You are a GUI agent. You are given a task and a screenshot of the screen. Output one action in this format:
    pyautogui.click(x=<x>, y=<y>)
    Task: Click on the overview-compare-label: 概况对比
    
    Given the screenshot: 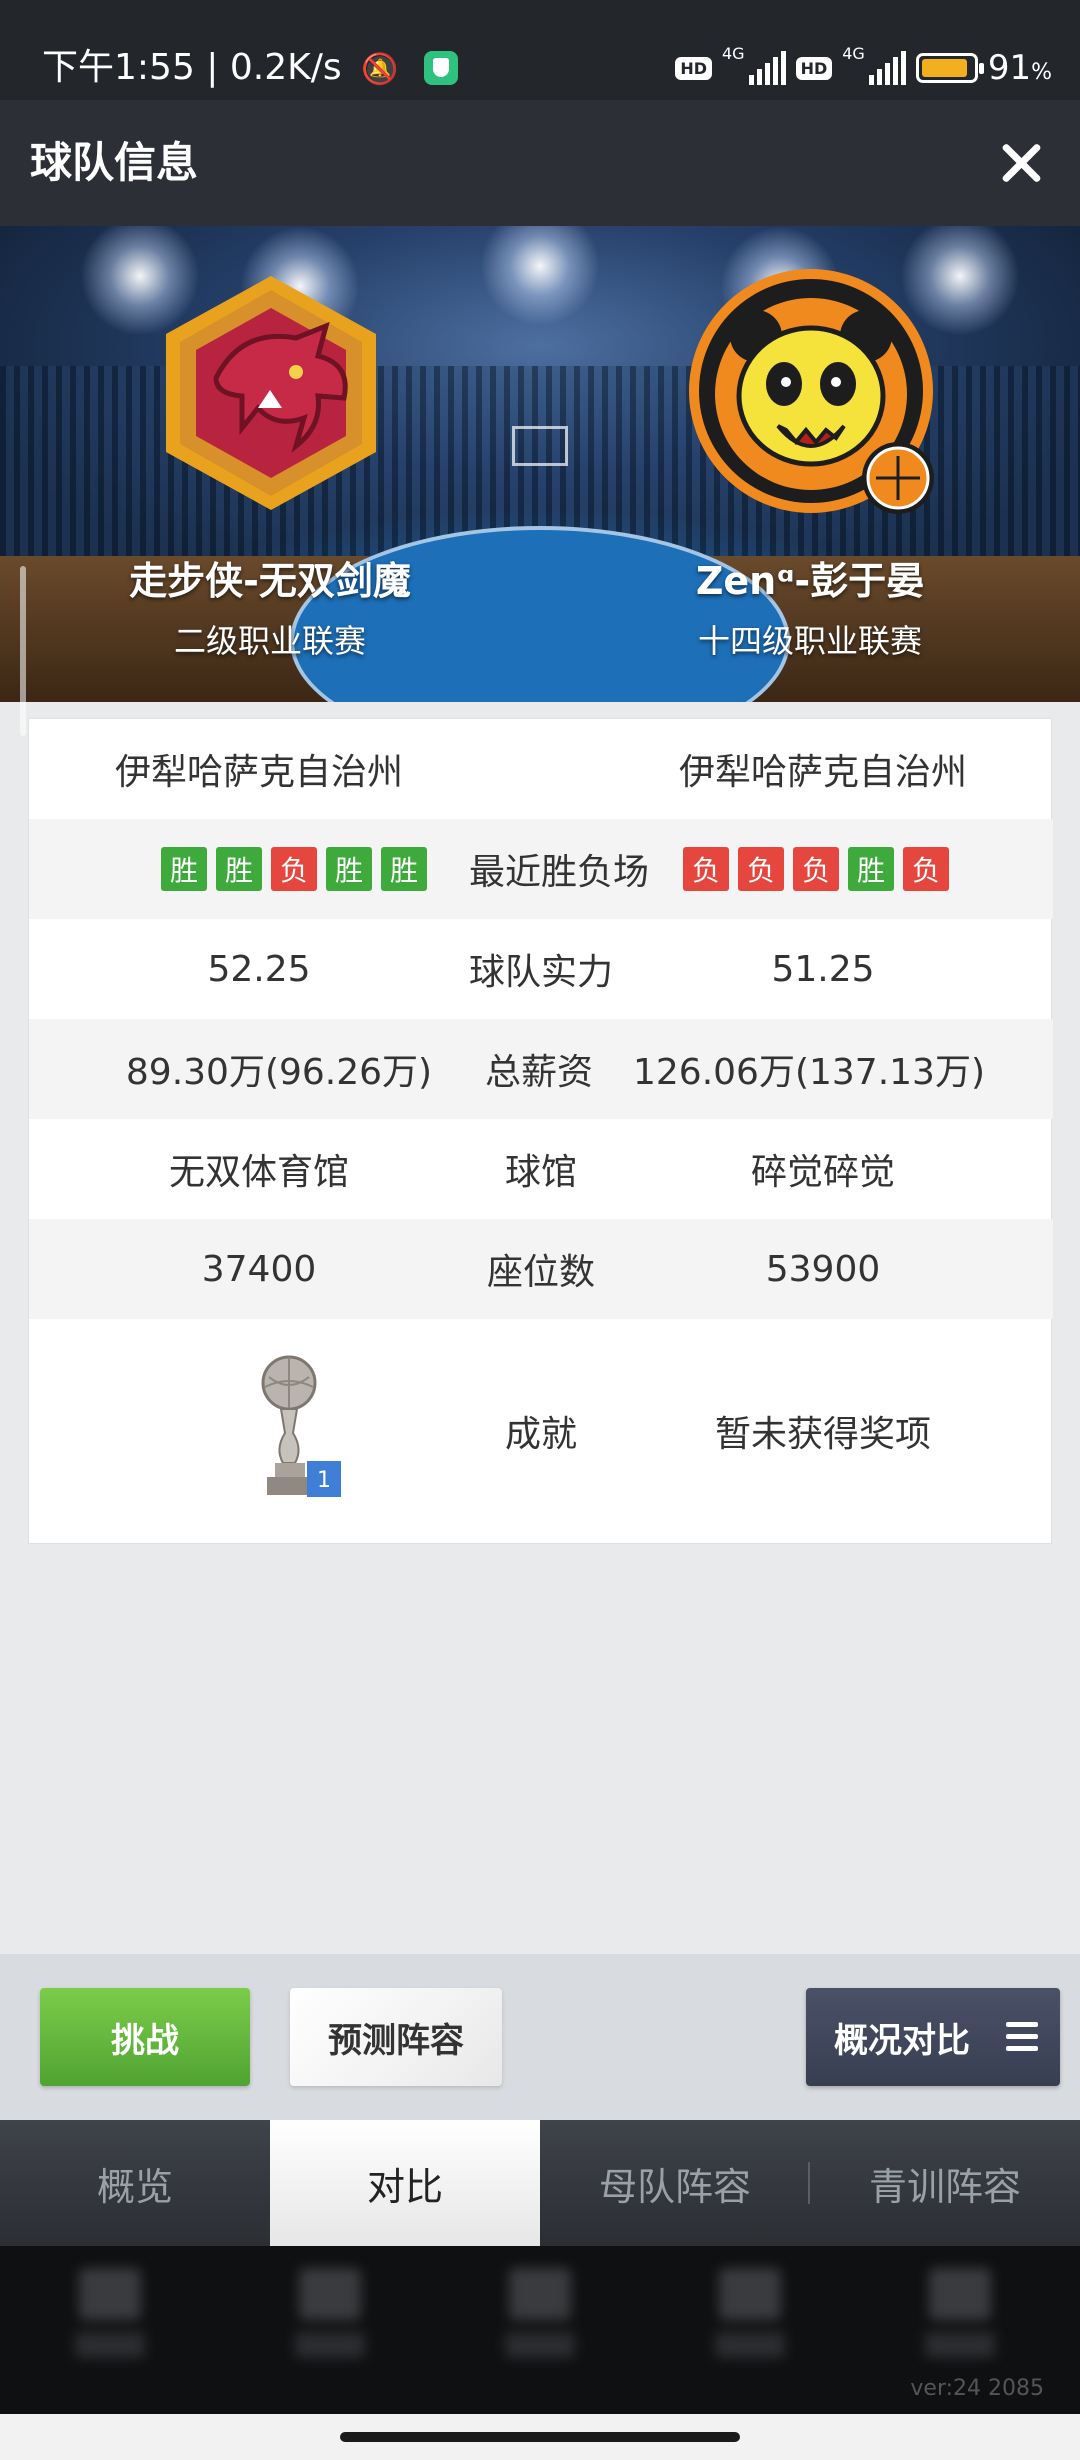 What is the action you would take?
    pyautogui.click(x=902, y=2040)
    